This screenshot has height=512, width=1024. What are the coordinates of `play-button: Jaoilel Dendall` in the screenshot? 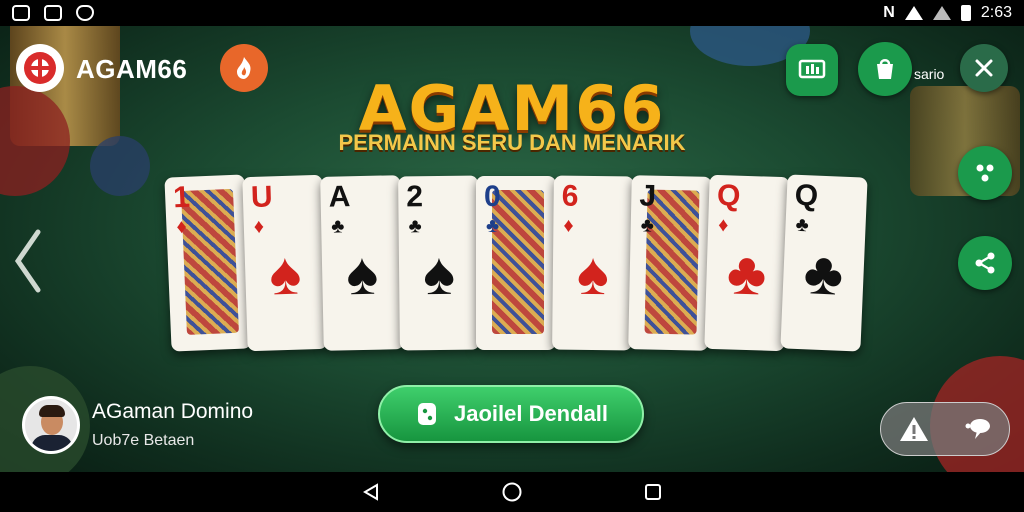 It's located at (511, 414).